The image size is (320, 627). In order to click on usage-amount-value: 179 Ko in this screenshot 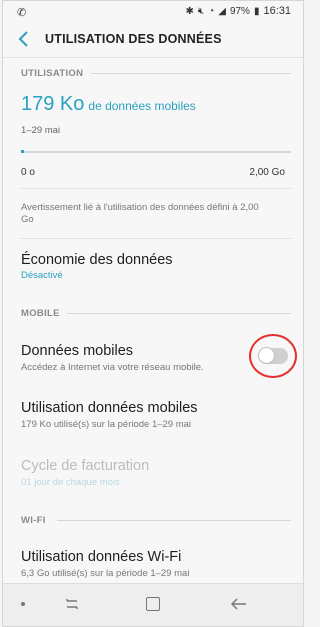, I will do `click(53, 104)`.